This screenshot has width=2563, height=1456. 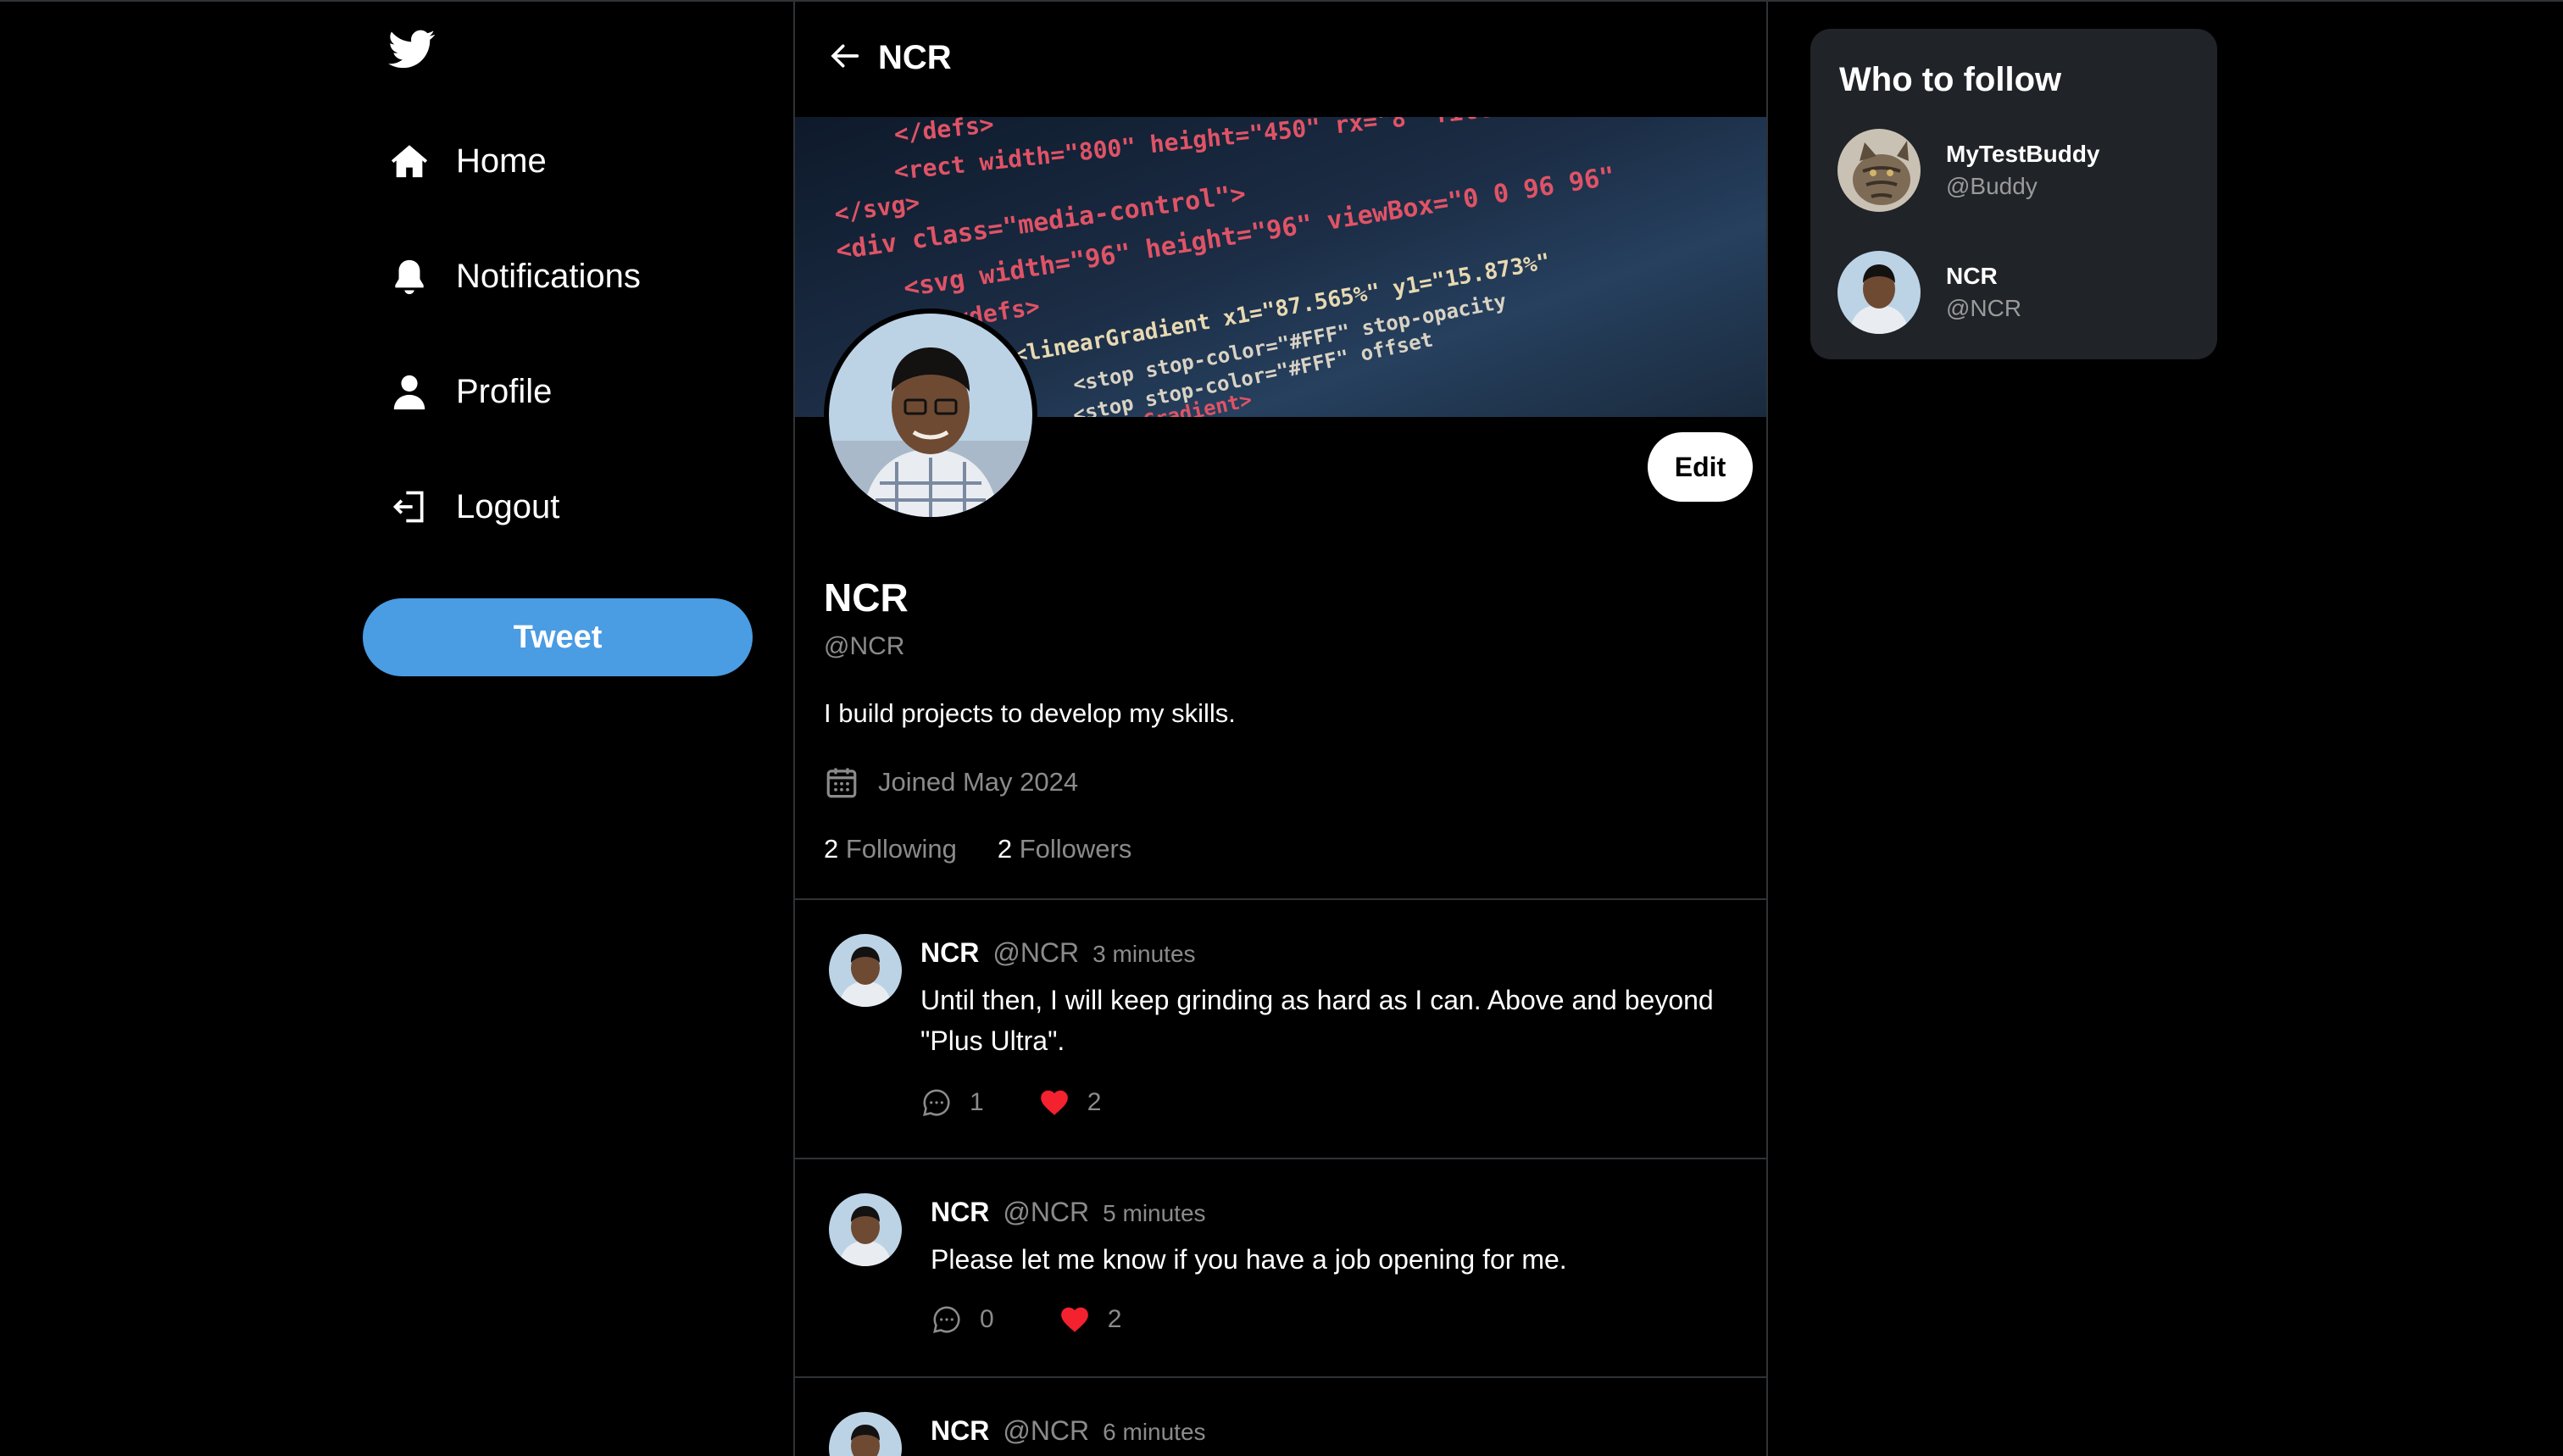 I want to click on followers-label: Followers, so click(x=1075, y=849).